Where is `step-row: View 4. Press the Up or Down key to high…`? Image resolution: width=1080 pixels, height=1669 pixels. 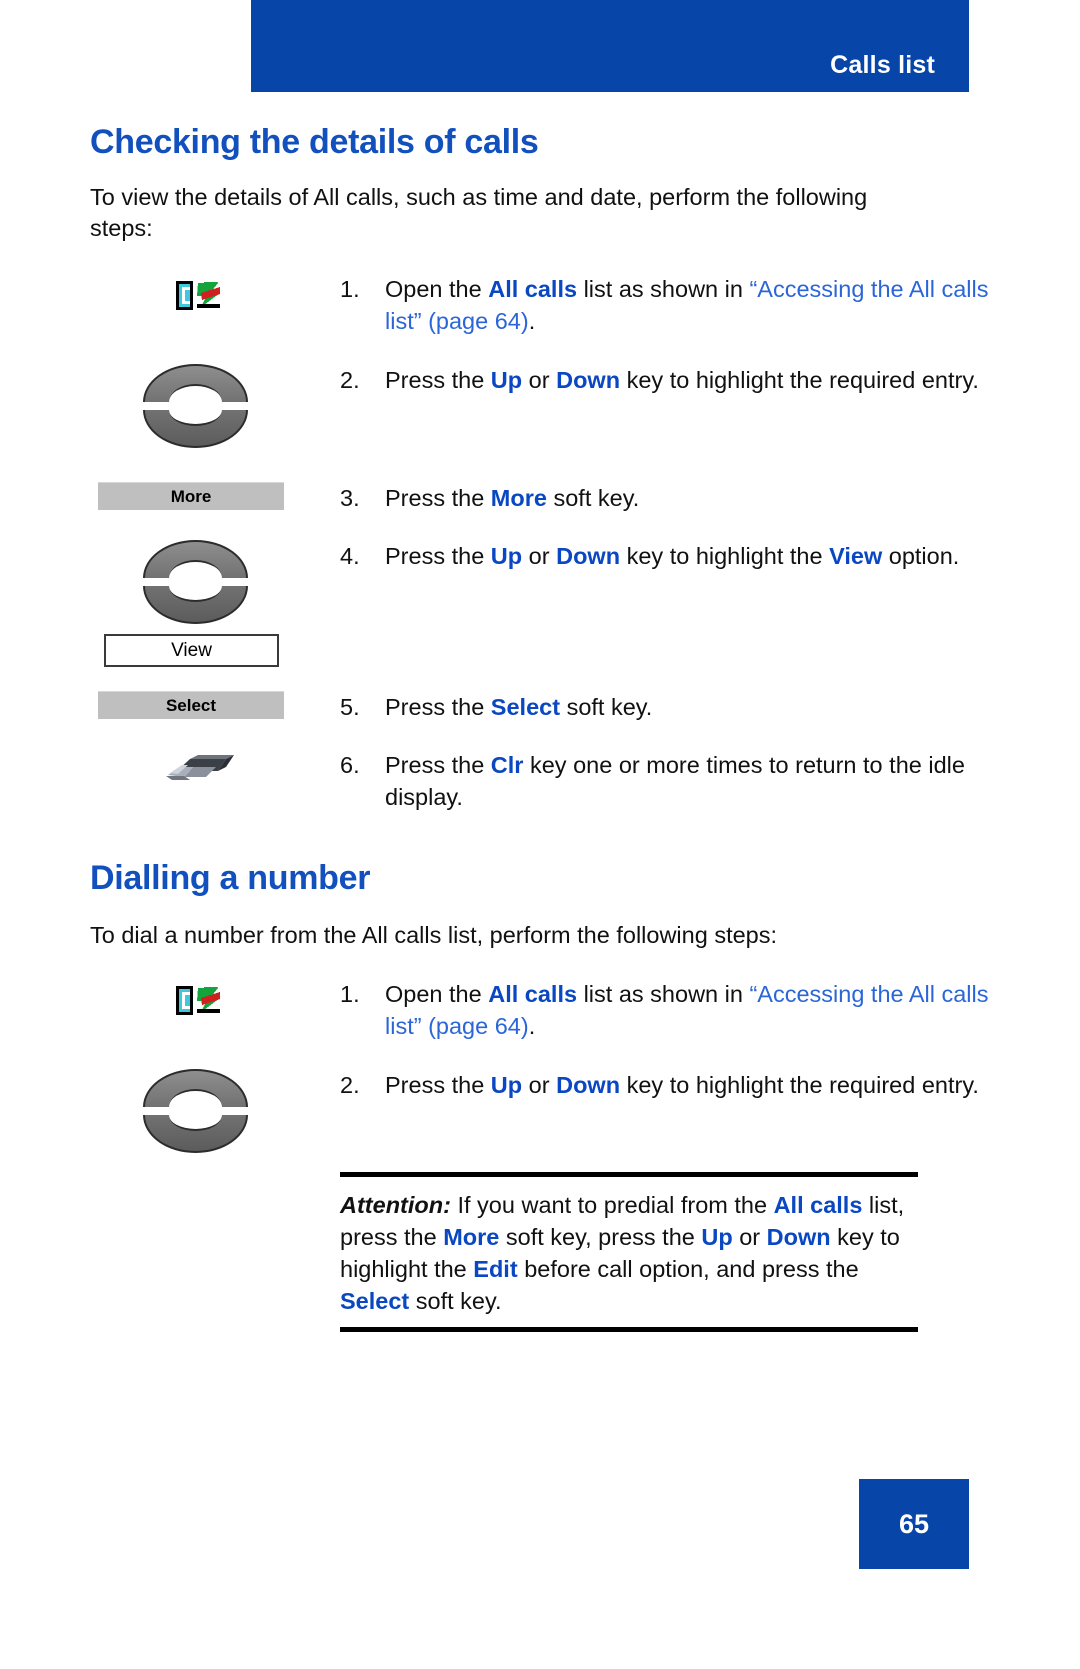 step-row: View 4. Press the Up or Down key to high… is located at coordinates (540, 603).